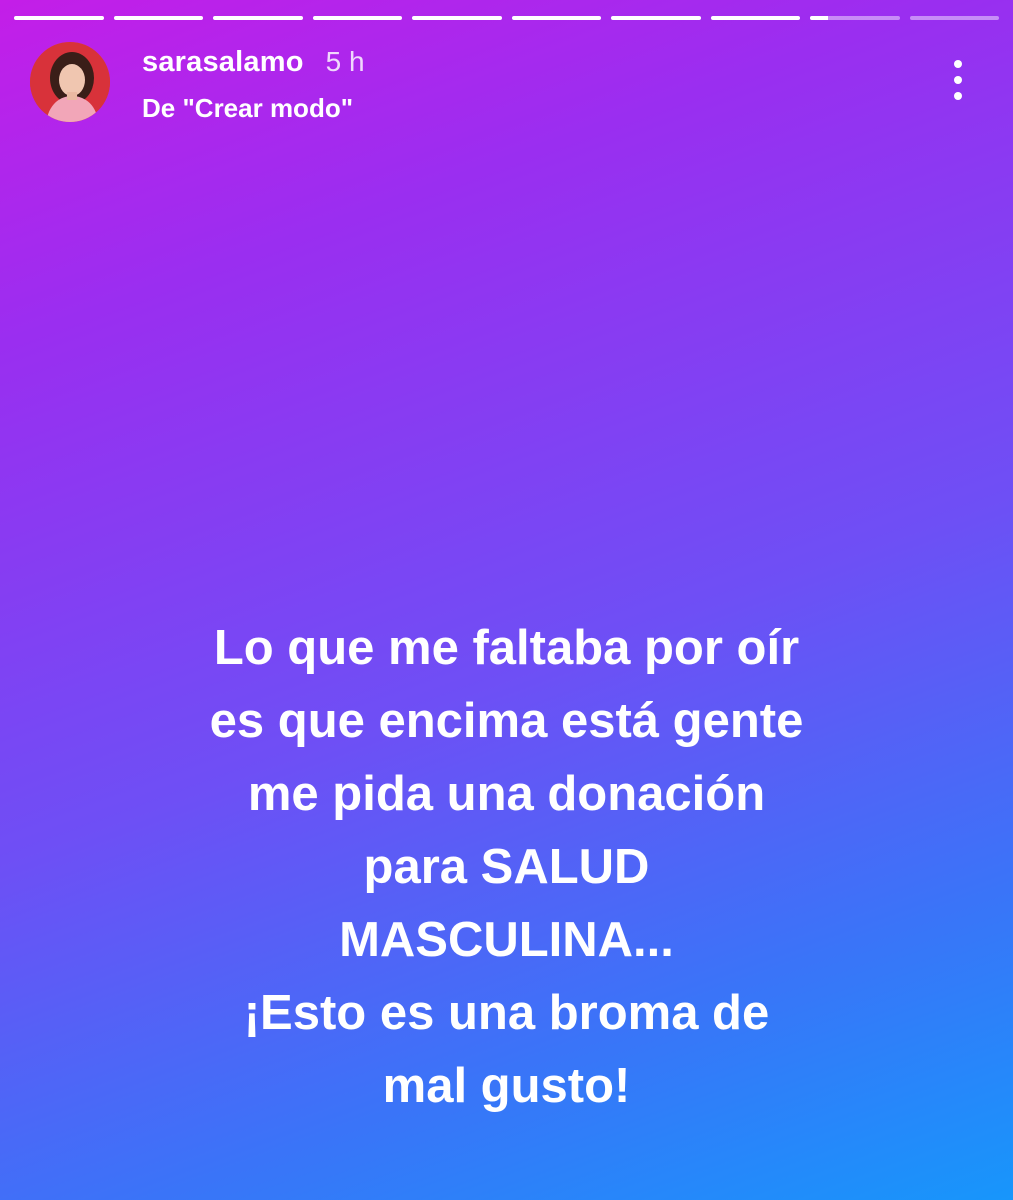 This screenshot has width=1013, height=1200. I want to click on story-text-line: ¡Esto es una broma de, so click(506, 1013).